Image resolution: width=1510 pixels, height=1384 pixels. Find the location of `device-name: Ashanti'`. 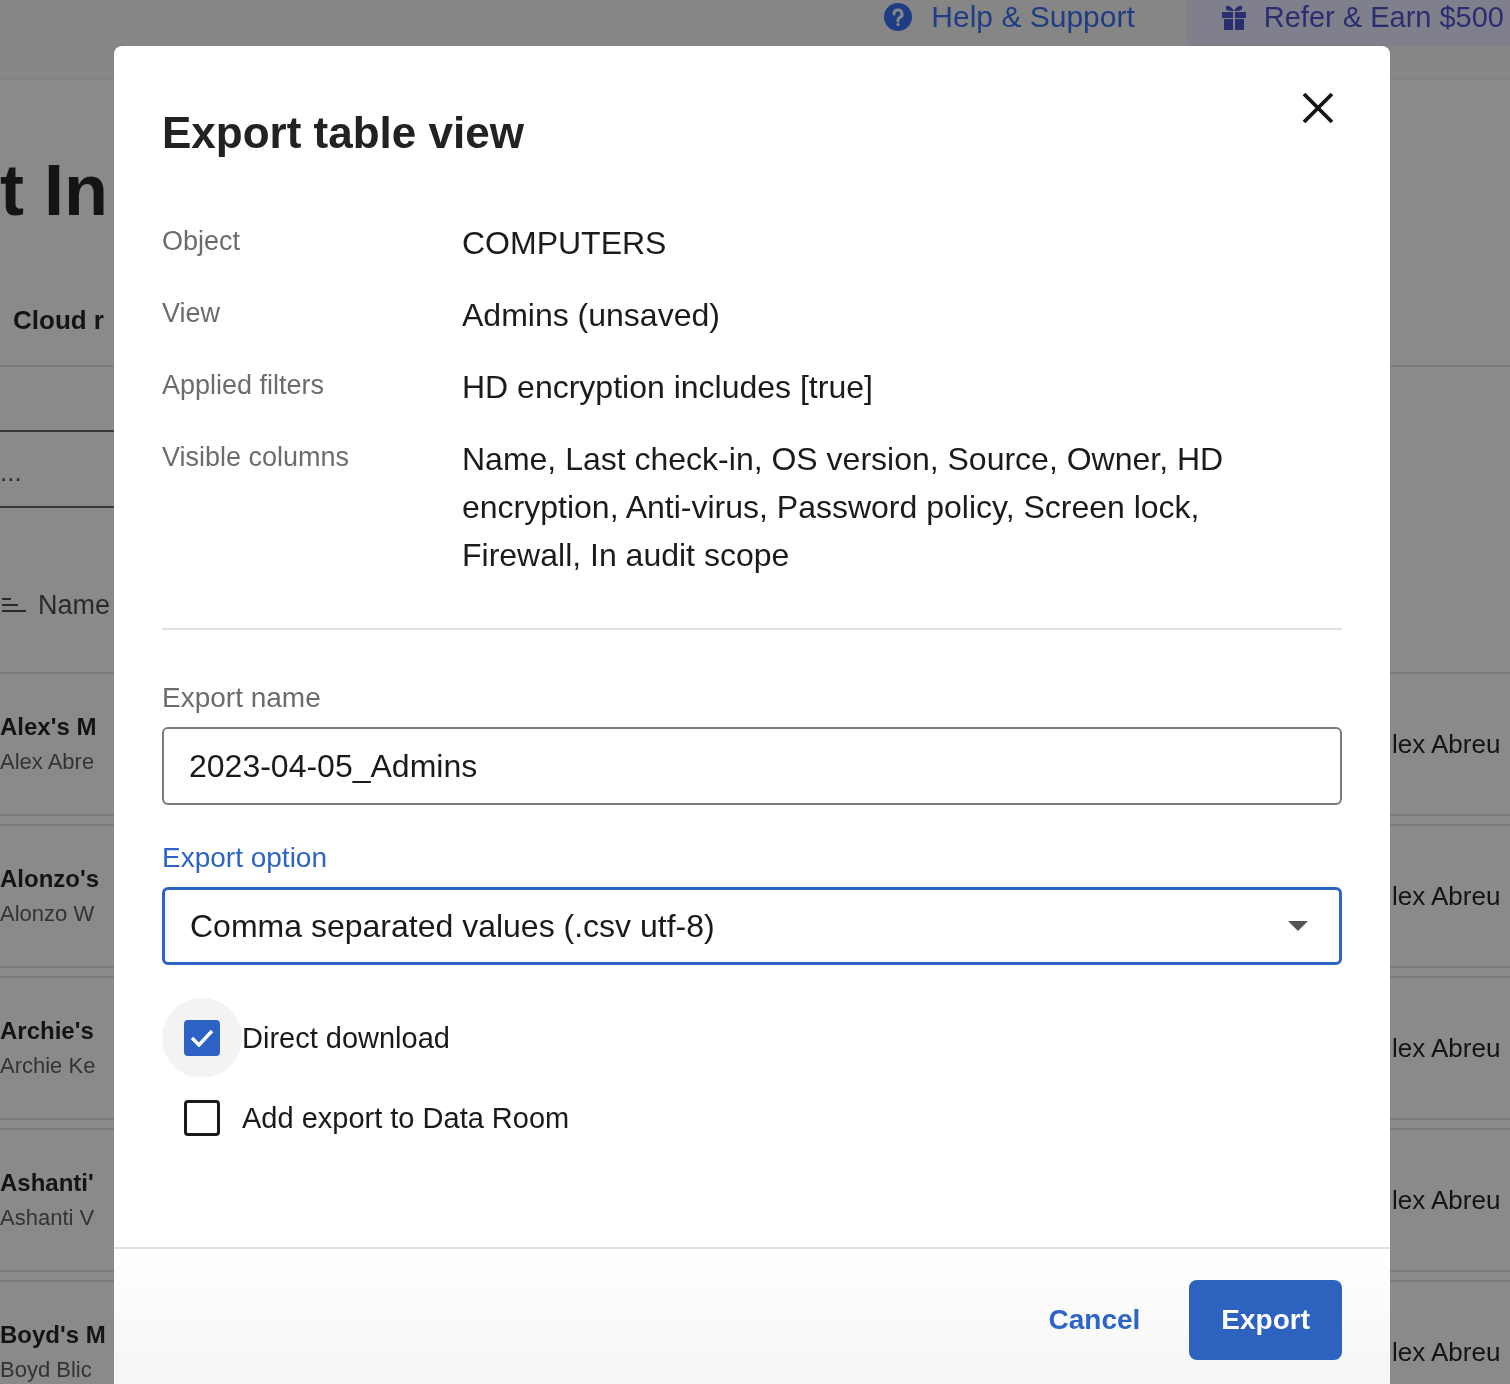

device-name: Ashanti' is located at coordinates (47, 1183).